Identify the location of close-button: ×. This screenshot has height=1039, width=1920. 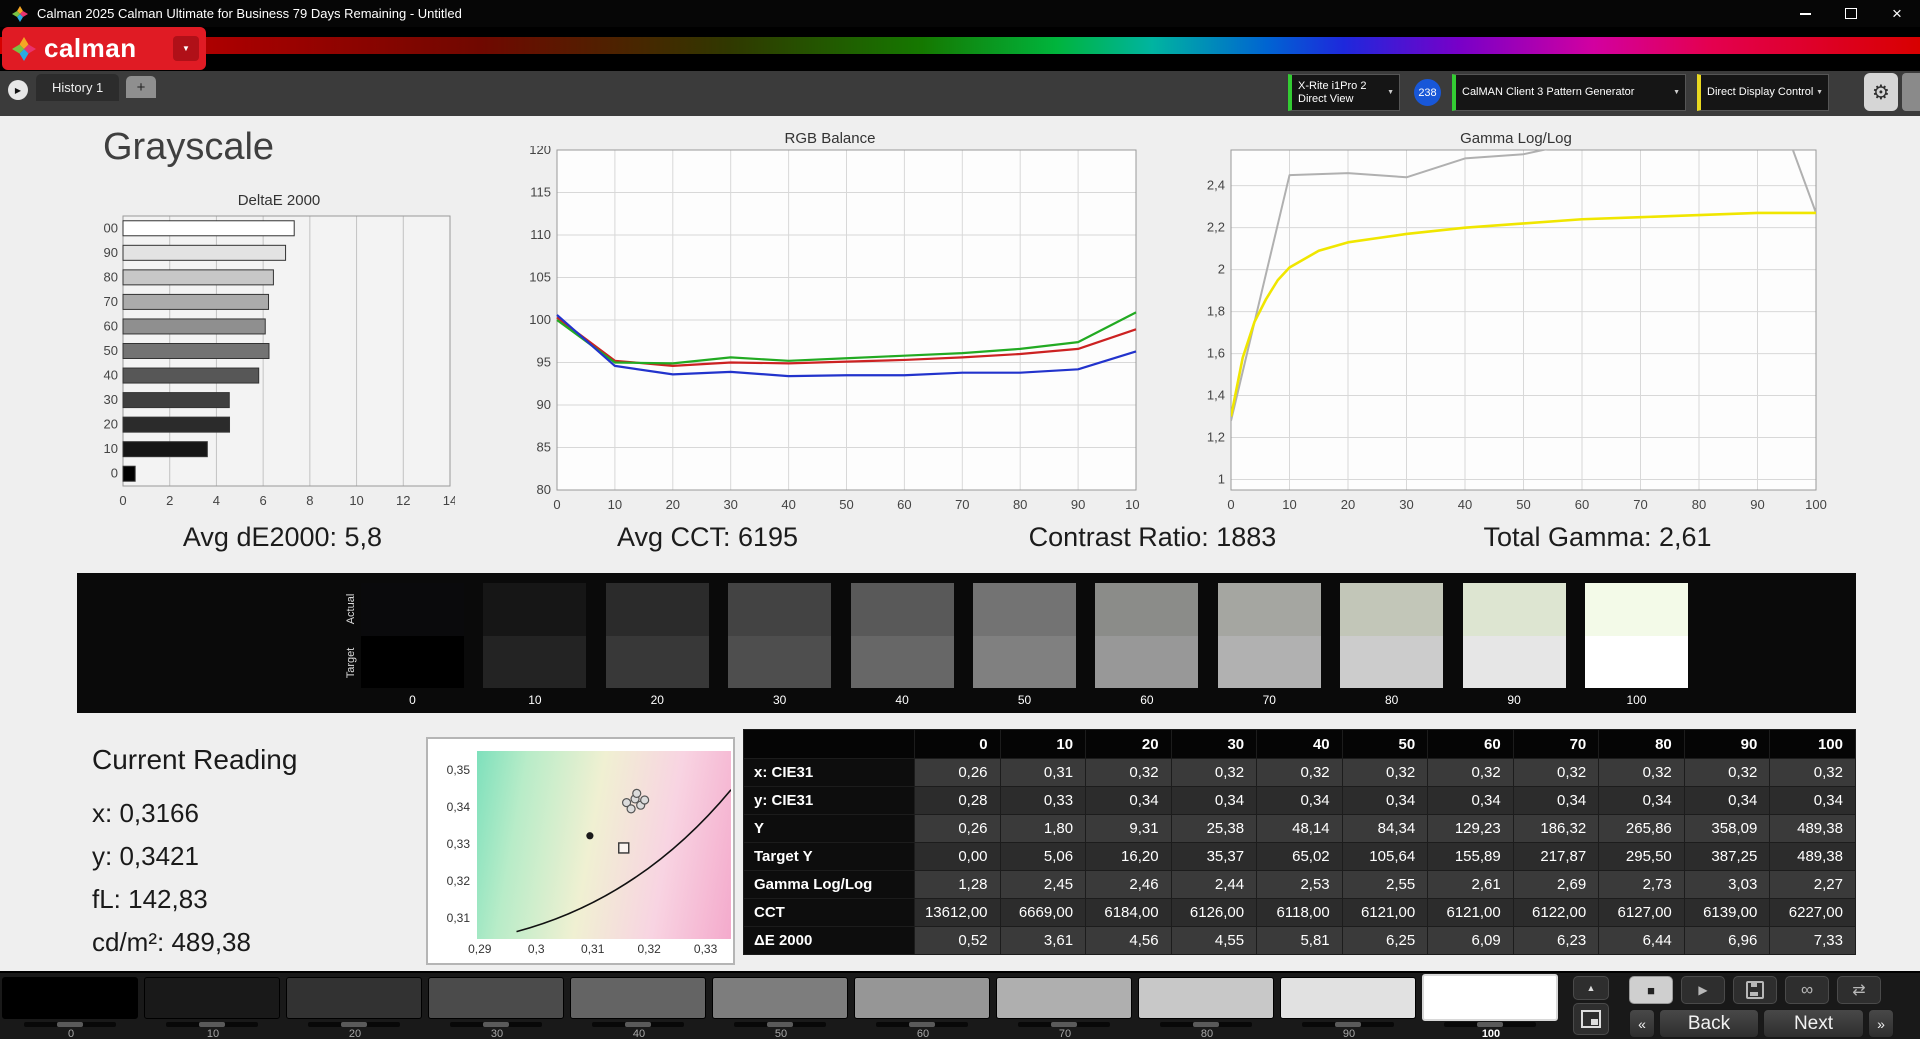
(1897, 13).